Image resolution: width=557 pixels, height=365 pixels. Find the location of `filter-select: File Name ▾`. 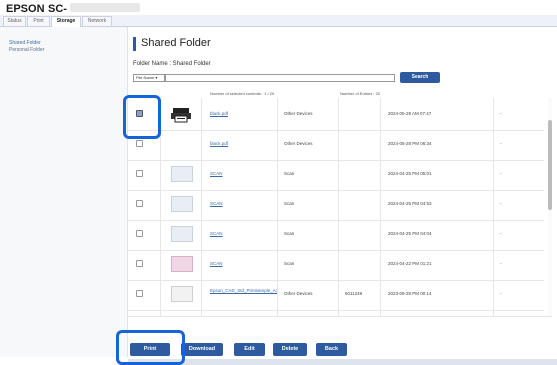

filter-select: File Name ▾ is located at coordinates (149, 78).